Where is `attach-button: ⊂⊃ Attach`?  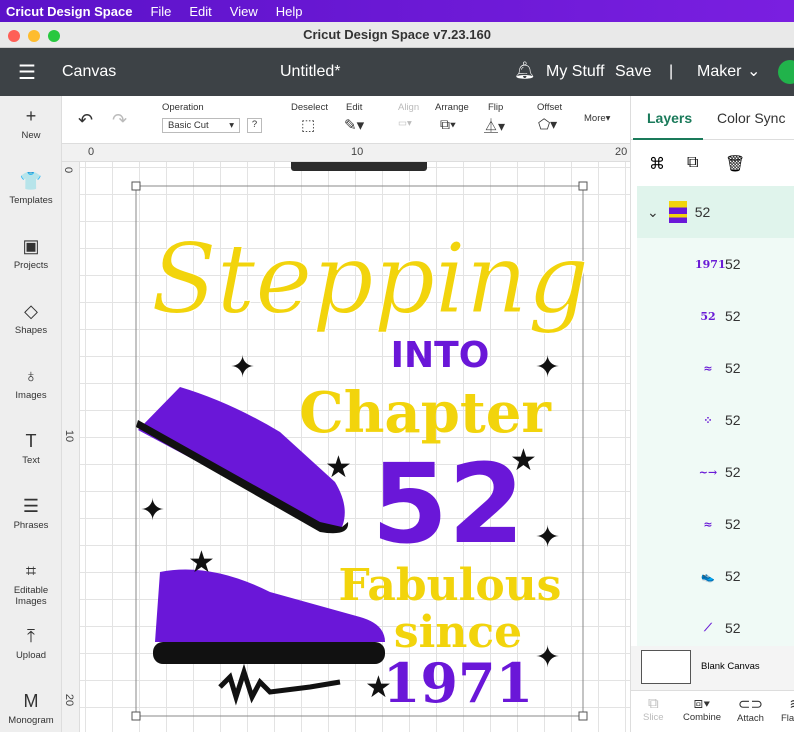
attach-button: ⊂⊃ Attach is located at coordinates (750, 709).